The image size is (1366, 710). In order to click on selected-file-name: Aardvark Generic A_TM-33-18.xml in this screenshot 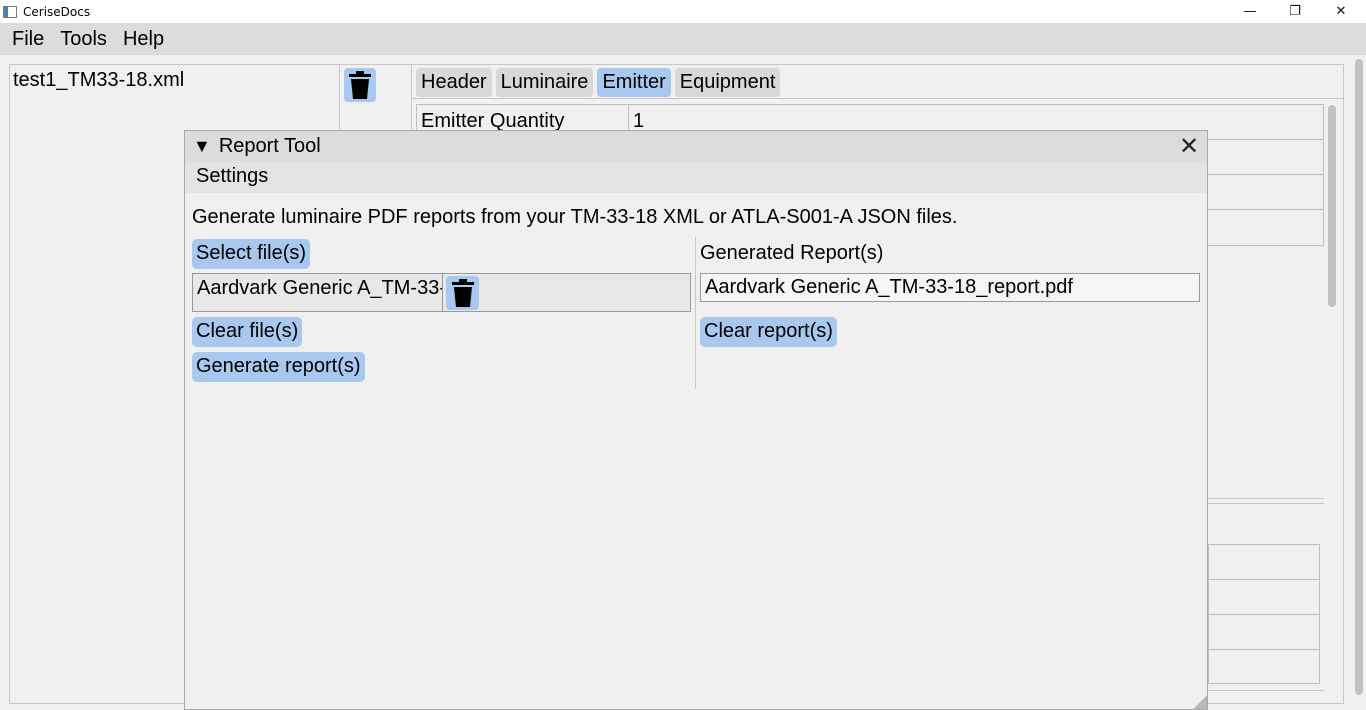, I will do `click(318, 292)`.